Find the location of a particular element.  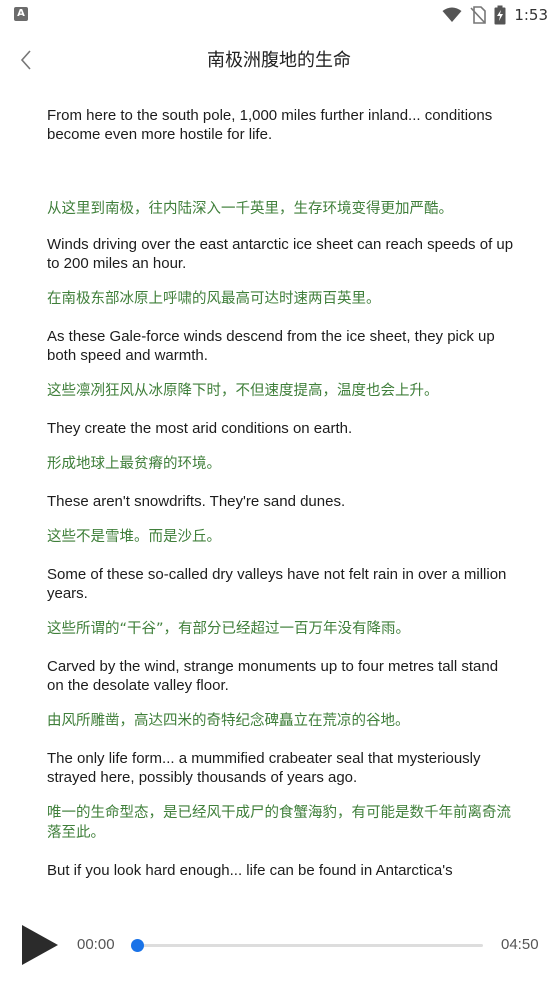

subtitle-line-zh: 这些凛冽狂风从冰原降下时，不但速度提高，温度也会上升。 is located at coordinates (282, 391).